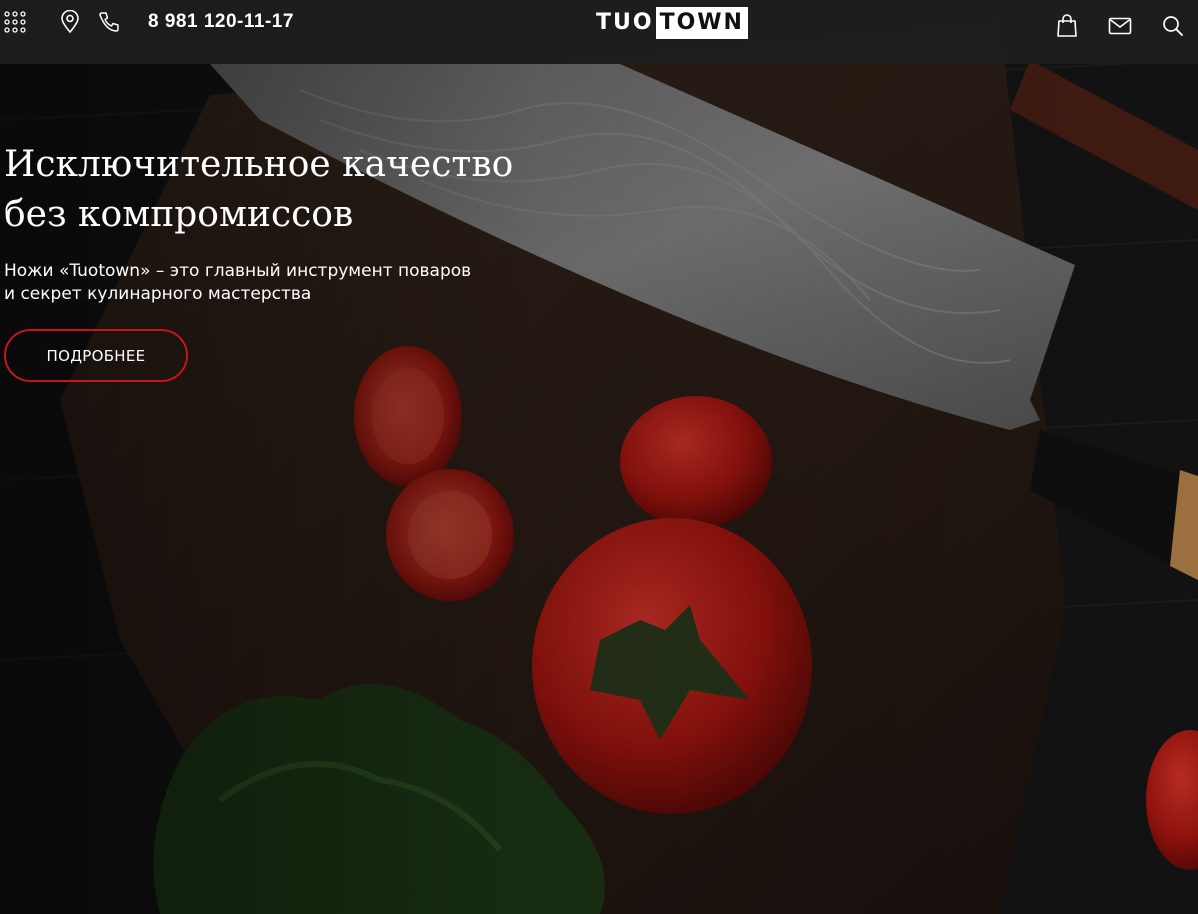 The image size is (1198, 914). Describe the element at coordinates (109, 22) in the screenshot. I see `phone-icon` at that location.